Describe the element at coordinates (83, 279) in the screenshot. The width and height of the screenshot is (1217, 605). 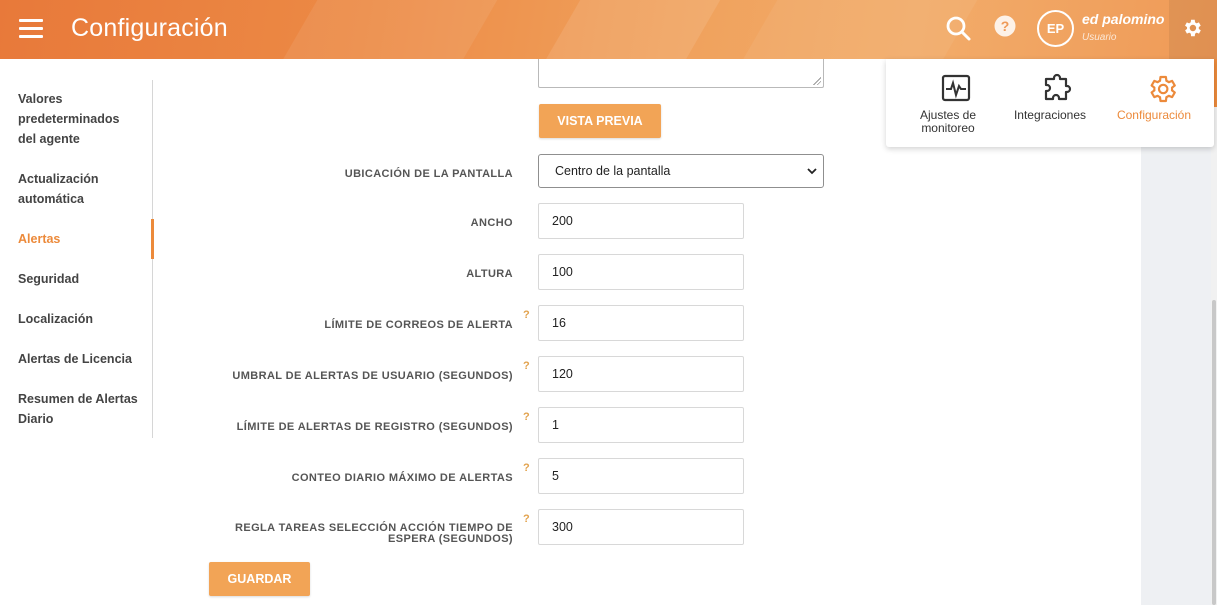
I see `sidebar-item-security: Seguridad` at that location.